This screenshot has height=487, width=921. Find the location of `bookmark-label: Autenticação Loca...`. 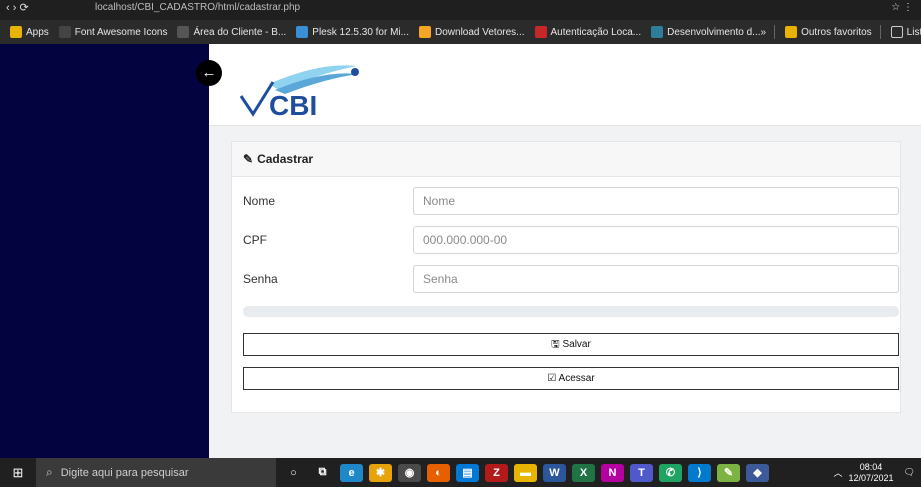

bookmark-label: Autenticação Loca... is located at coordinates (596, 32).